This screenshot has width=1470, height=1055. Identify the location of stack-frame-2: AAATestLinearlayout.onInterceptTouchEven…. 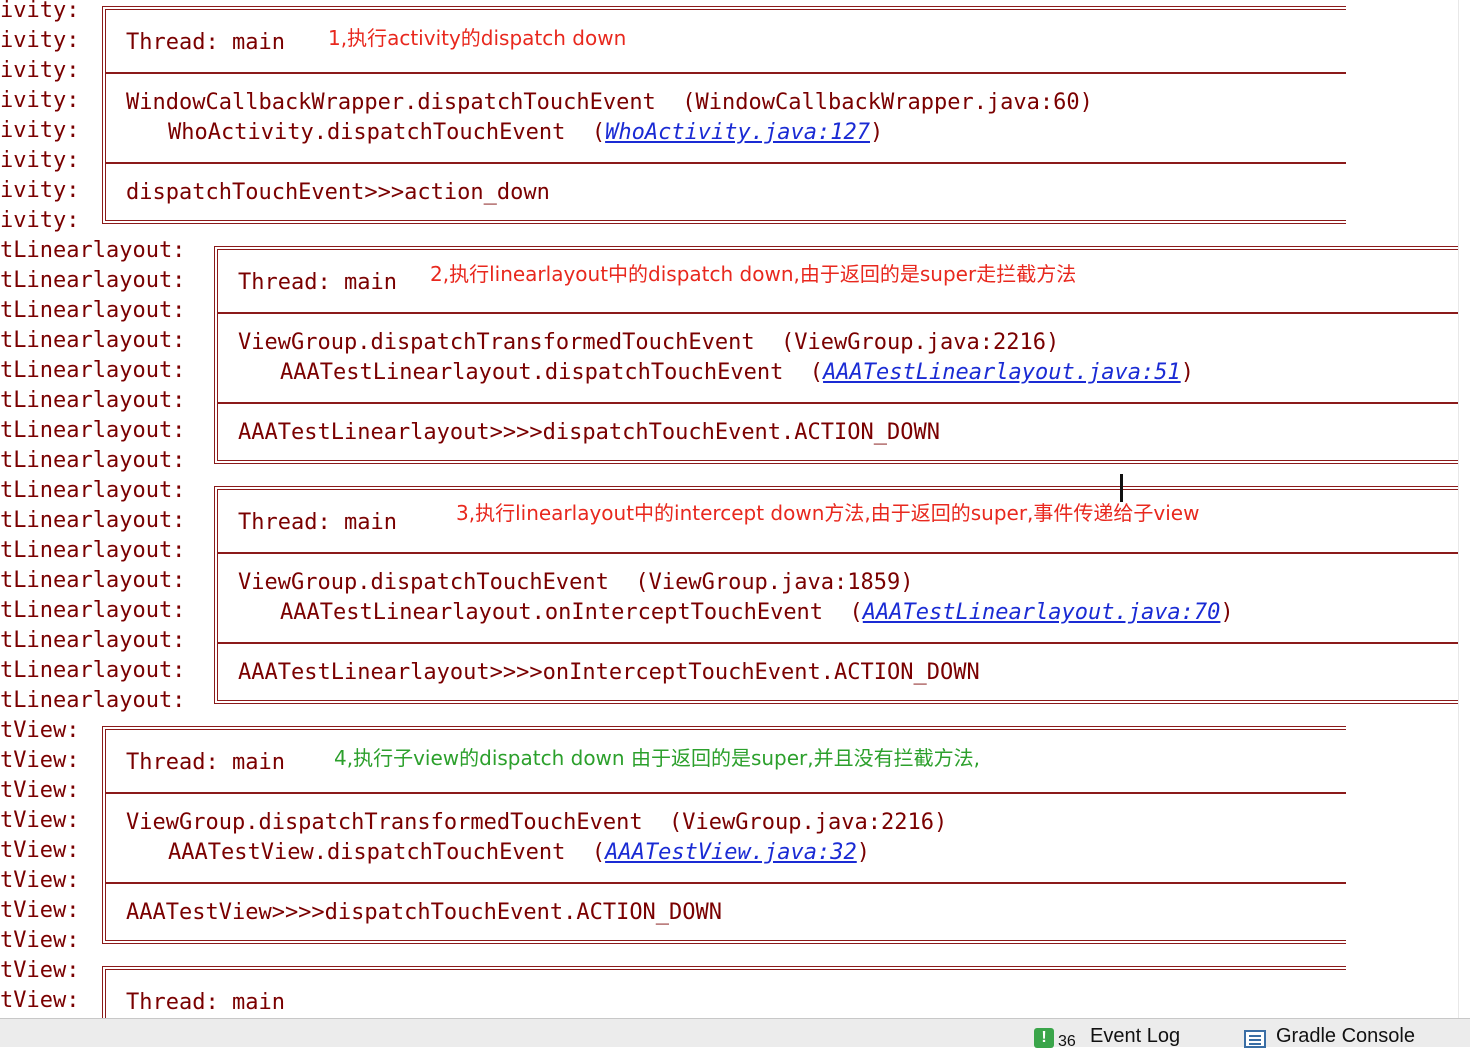
(757, 612).